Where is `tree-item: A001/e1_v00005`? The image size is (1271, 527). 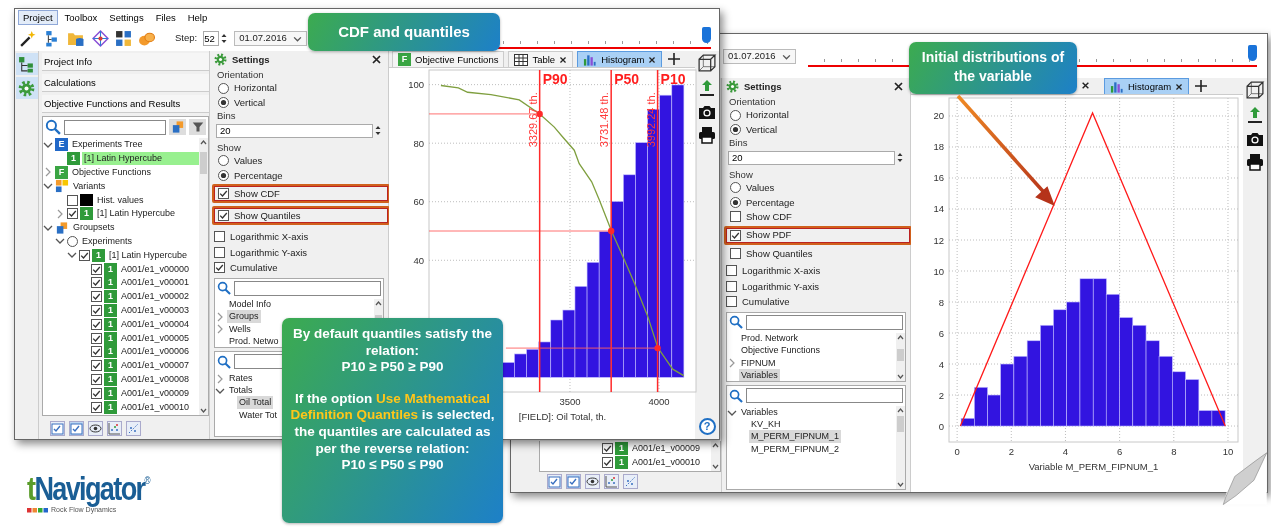
tree-item: A001/e1_v00005 is located at coordinates (155, 338).